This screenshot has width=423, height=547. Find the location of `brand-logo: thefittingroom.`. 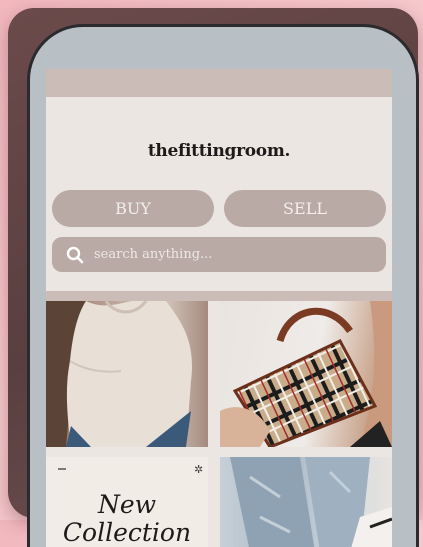

brand-logo: thefittingroom. is located at coordinates (219, 151).